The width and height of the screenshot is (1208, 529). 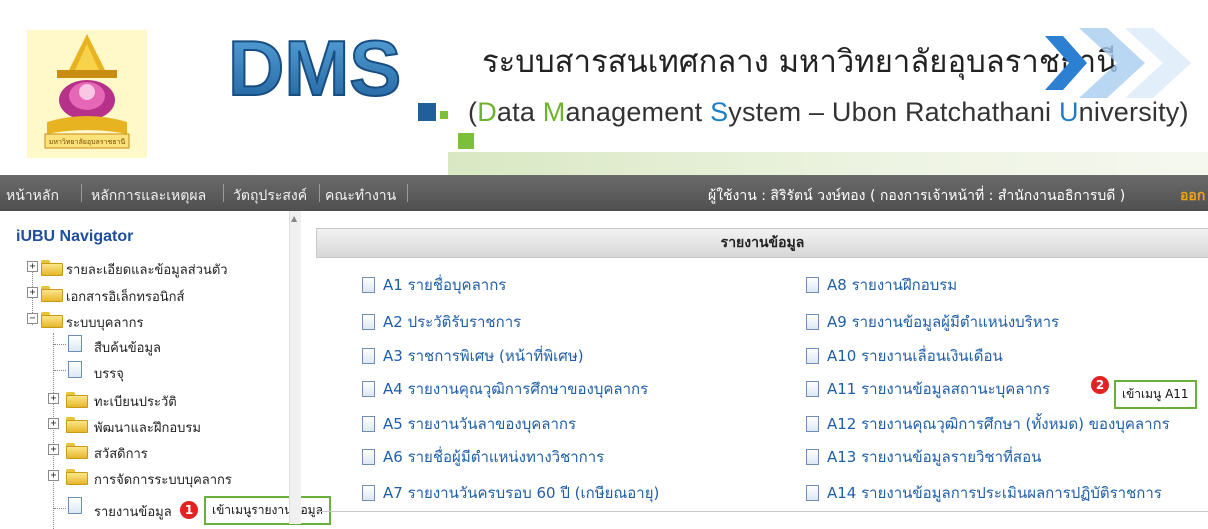 What do you see at coordinates (473, 356) in the screenshot?
I see `report-link-a3: A3 ราชการพิเศษ (หน้าที่พิเศษ)` at bounding box center [473, 356].